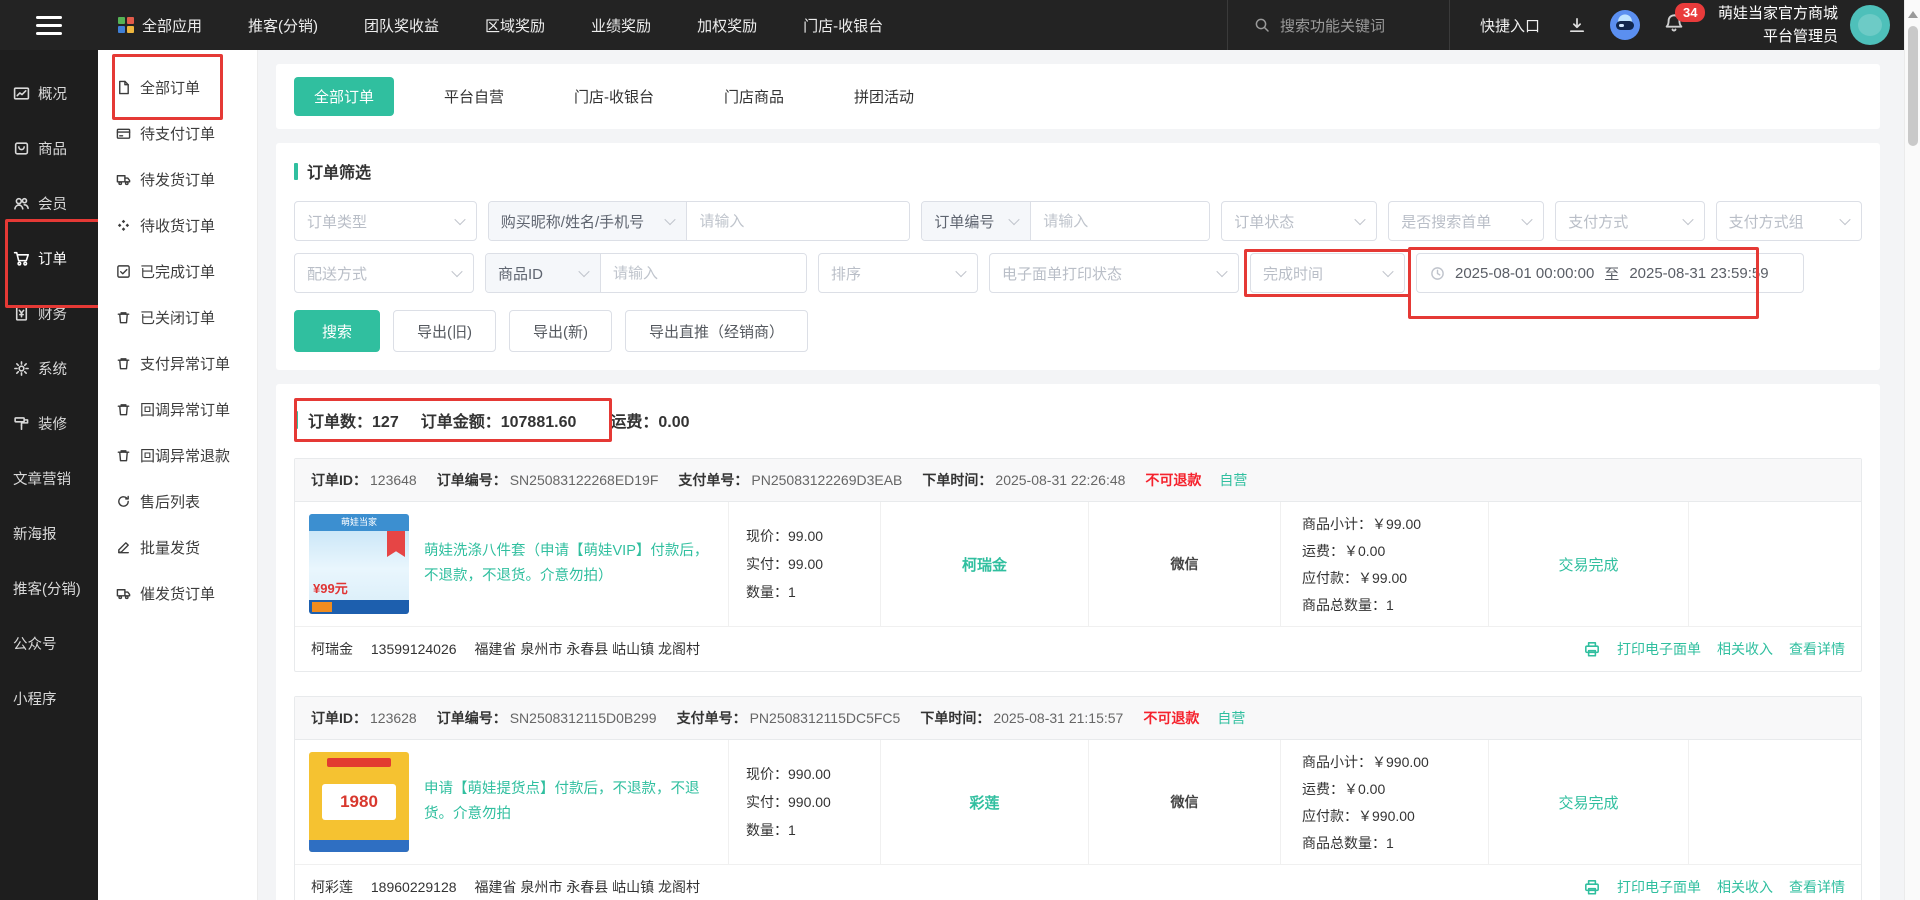  What do you see at coordinates (177, 501) in the screenshot?
I see `submenu-aftersale-list: 售后列表` at bounding box center [177, 501].